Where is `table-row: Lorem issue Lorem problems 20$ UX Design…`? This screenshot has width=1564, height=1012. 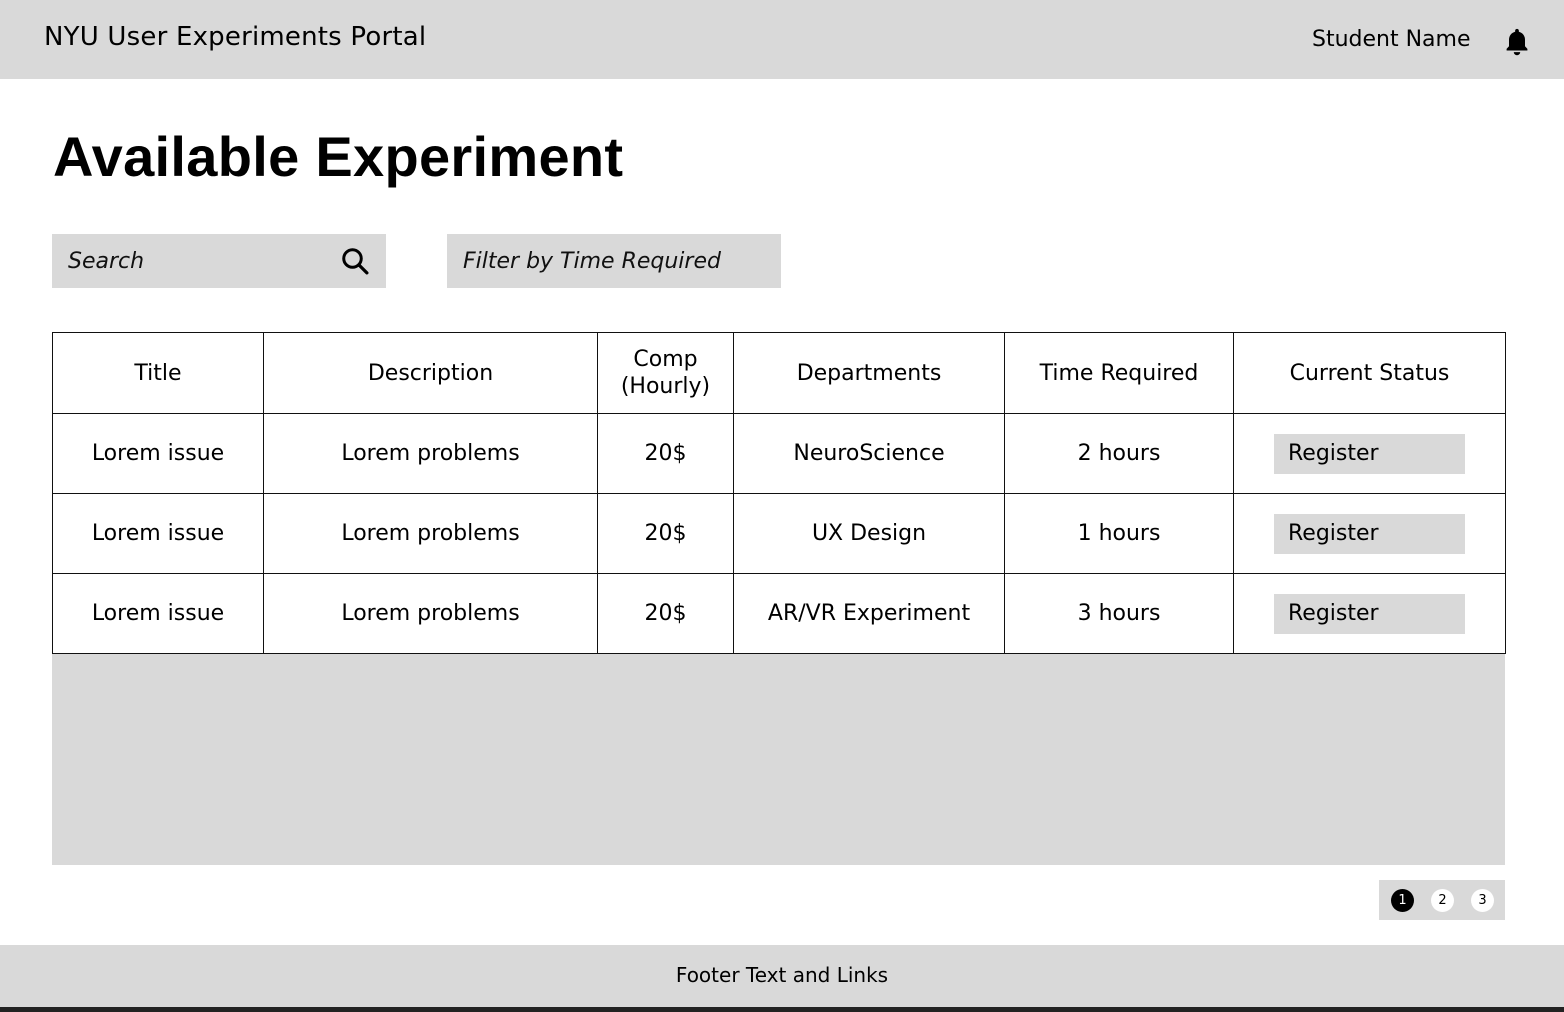 table-row: Lorem issue Lorem problems 20$ UX Design… is located at coordinates (779, 533).